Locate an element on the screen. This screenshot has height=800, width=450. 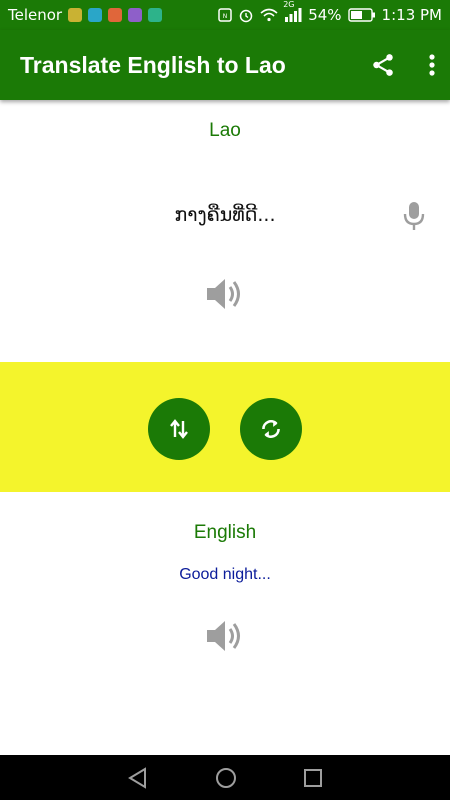
source-language-label: Lao is located at coordinates (225, 130).